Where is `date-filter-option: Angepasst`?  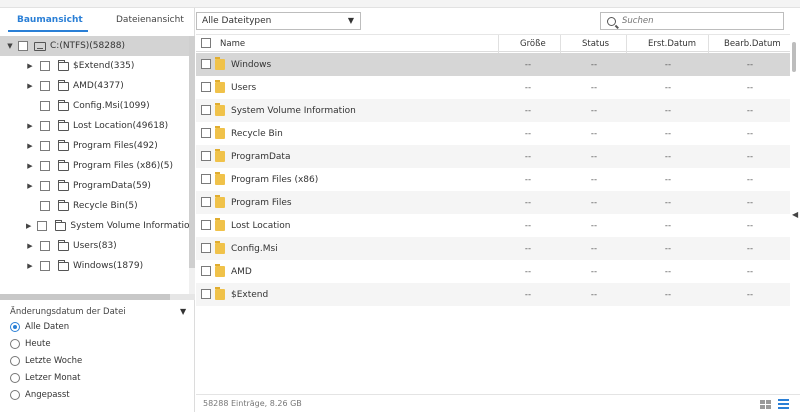 date-filter-option: Angepasst is located at coordinates (40, 395).